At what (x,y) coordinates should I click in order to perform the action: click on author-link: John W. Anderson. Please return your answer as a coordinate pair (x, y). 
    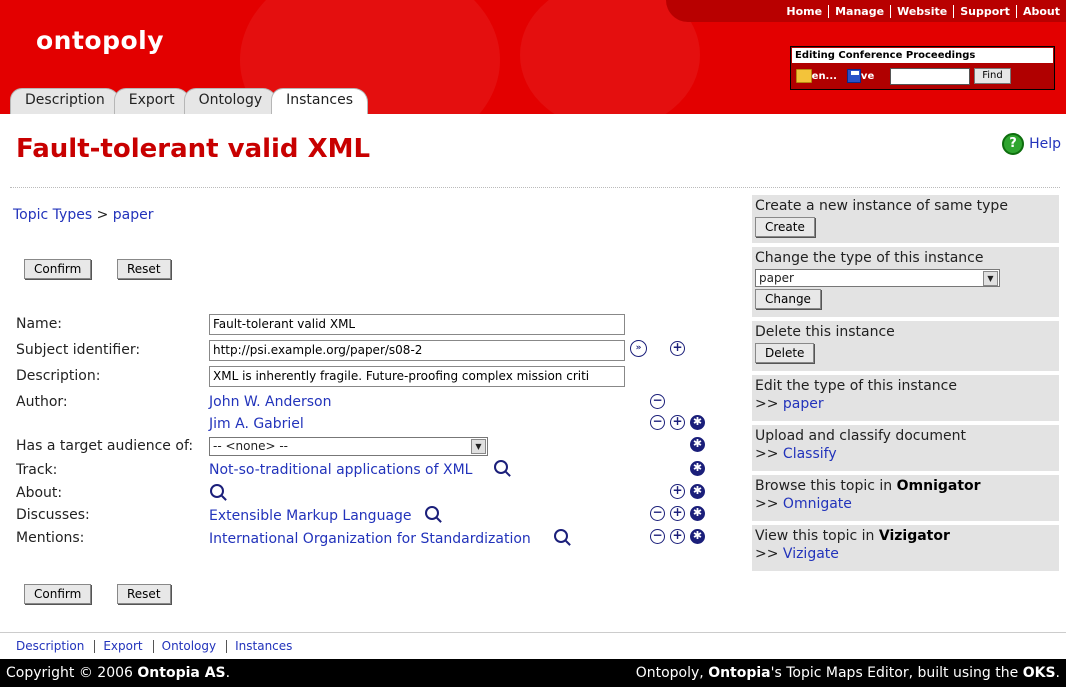
    Looking at the image, I should click on (270, 402).